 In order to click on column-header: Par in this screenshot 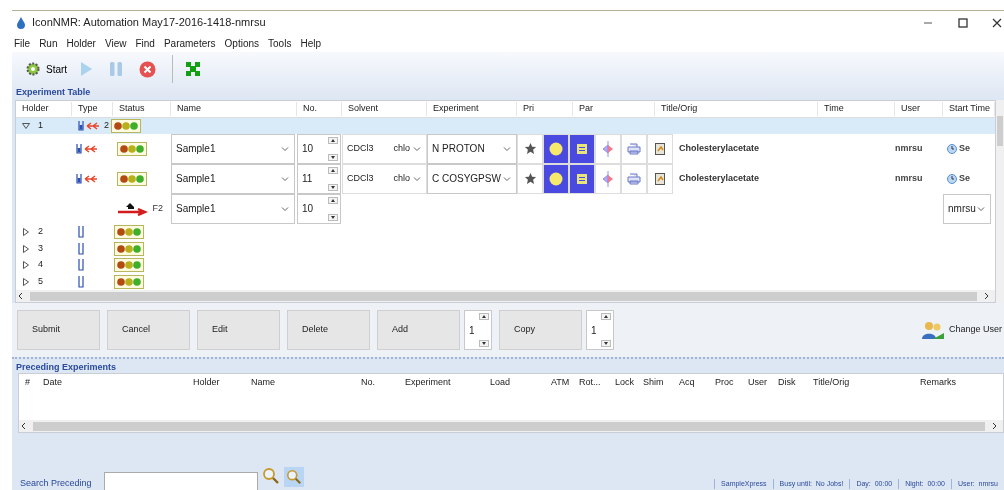, I will do `click(614, 109)`.